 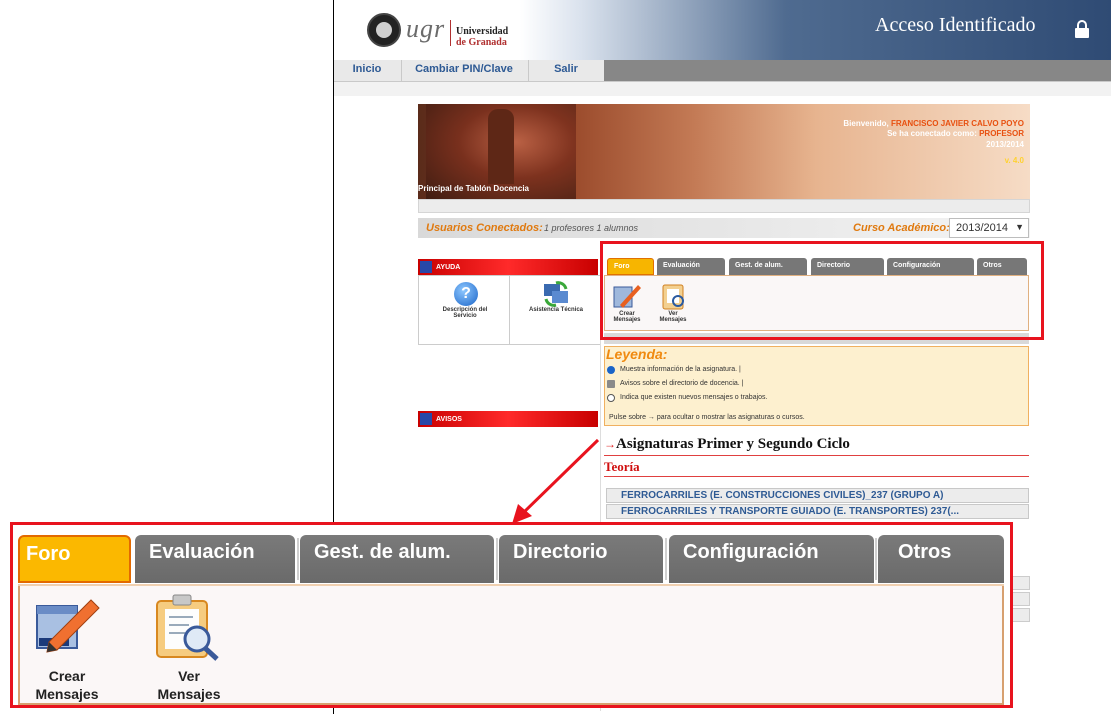 What do you see at coordinates (509, 310) in the screenshot?
I see `ayuda-divider` at bounding box center [509, 310].